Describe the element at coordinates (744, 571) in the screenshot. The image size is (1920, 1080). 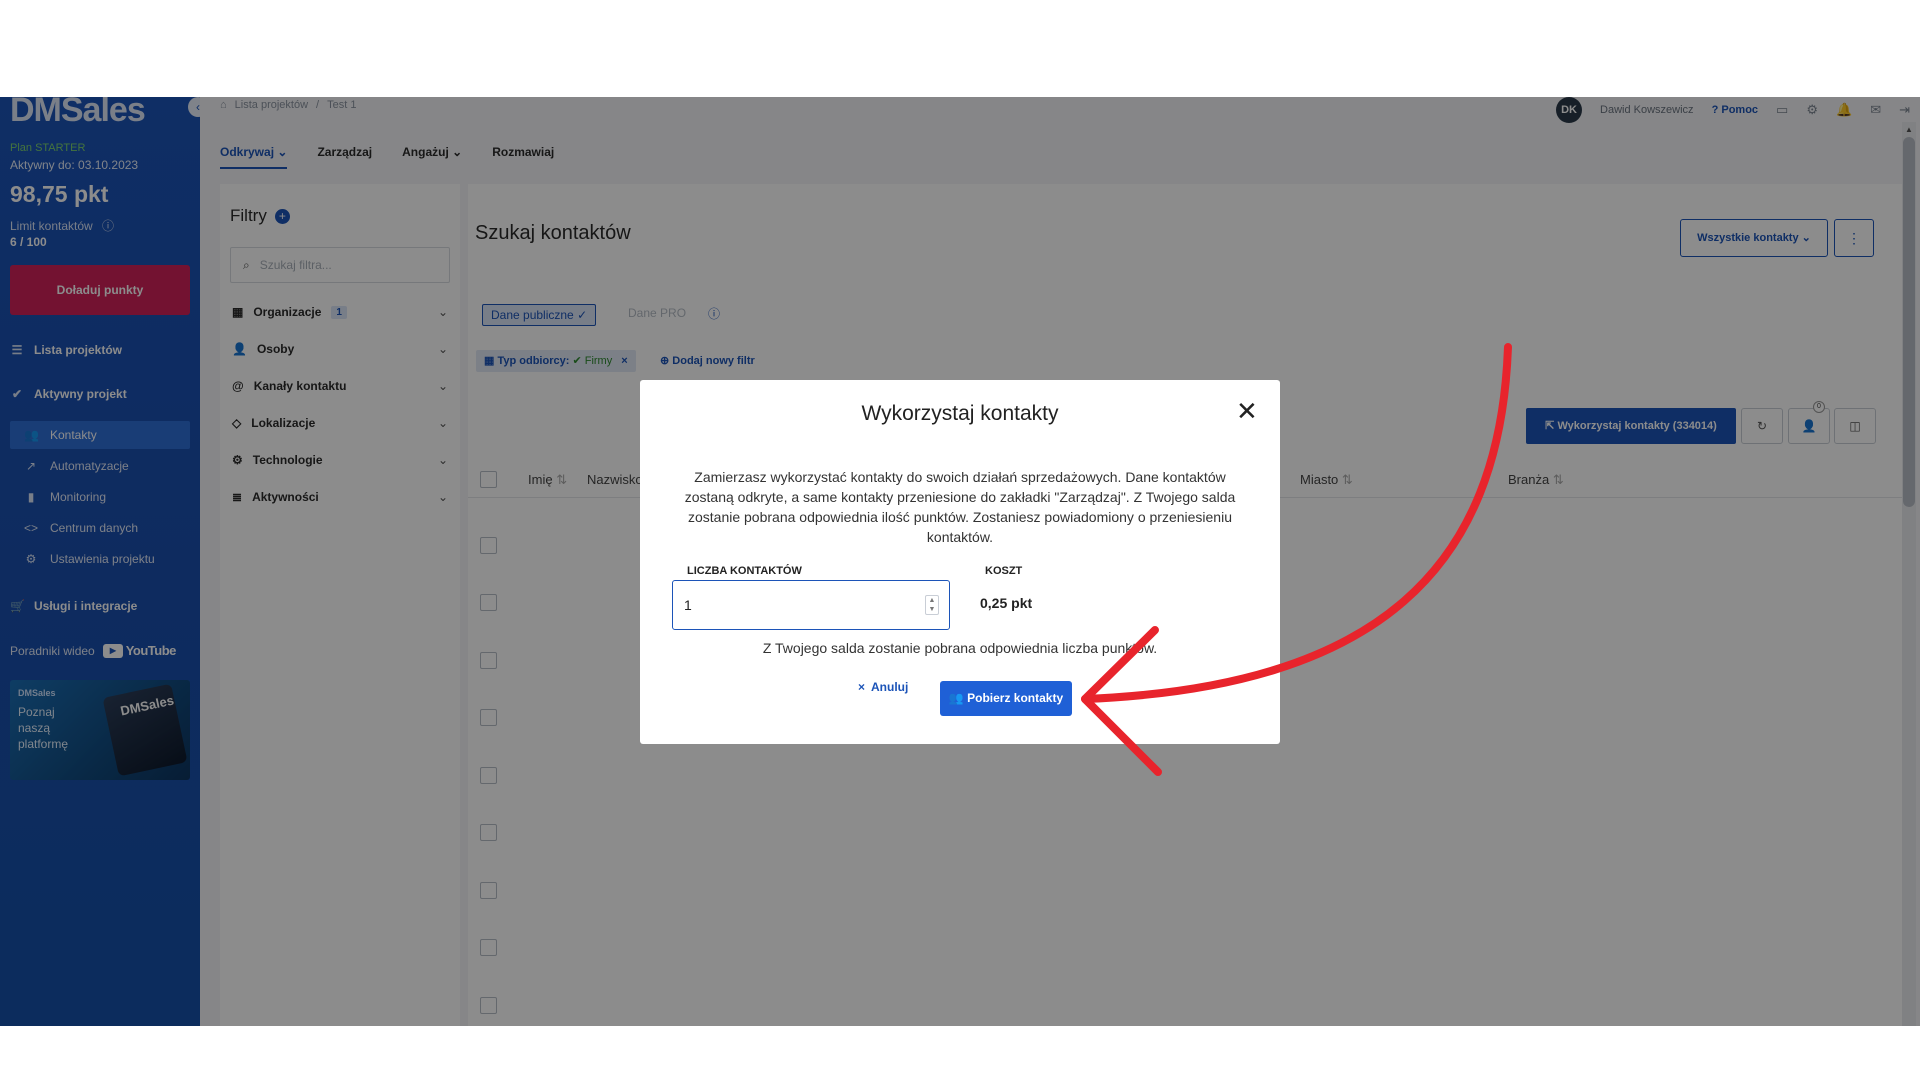
I see `quantity-label: LICZBA KONTAKTÓW` at that location.